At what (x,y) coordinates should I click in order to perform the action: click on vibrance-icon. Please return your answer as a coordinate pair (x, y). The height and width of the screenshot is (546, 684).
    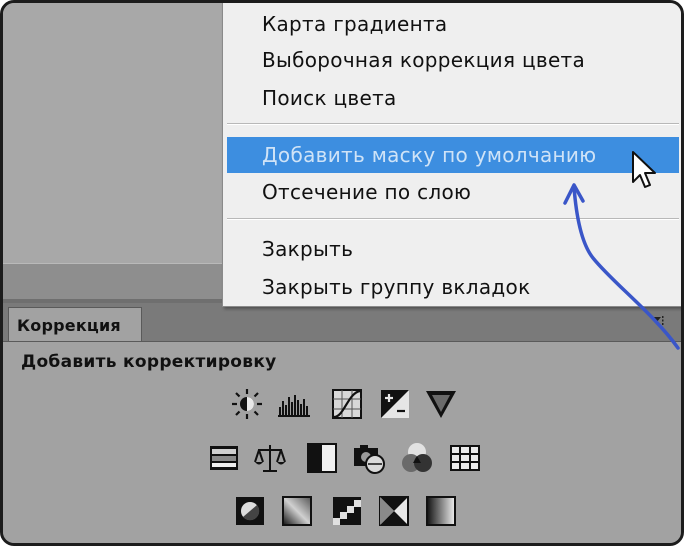
    Looking at the image, I should click on (441, 404).